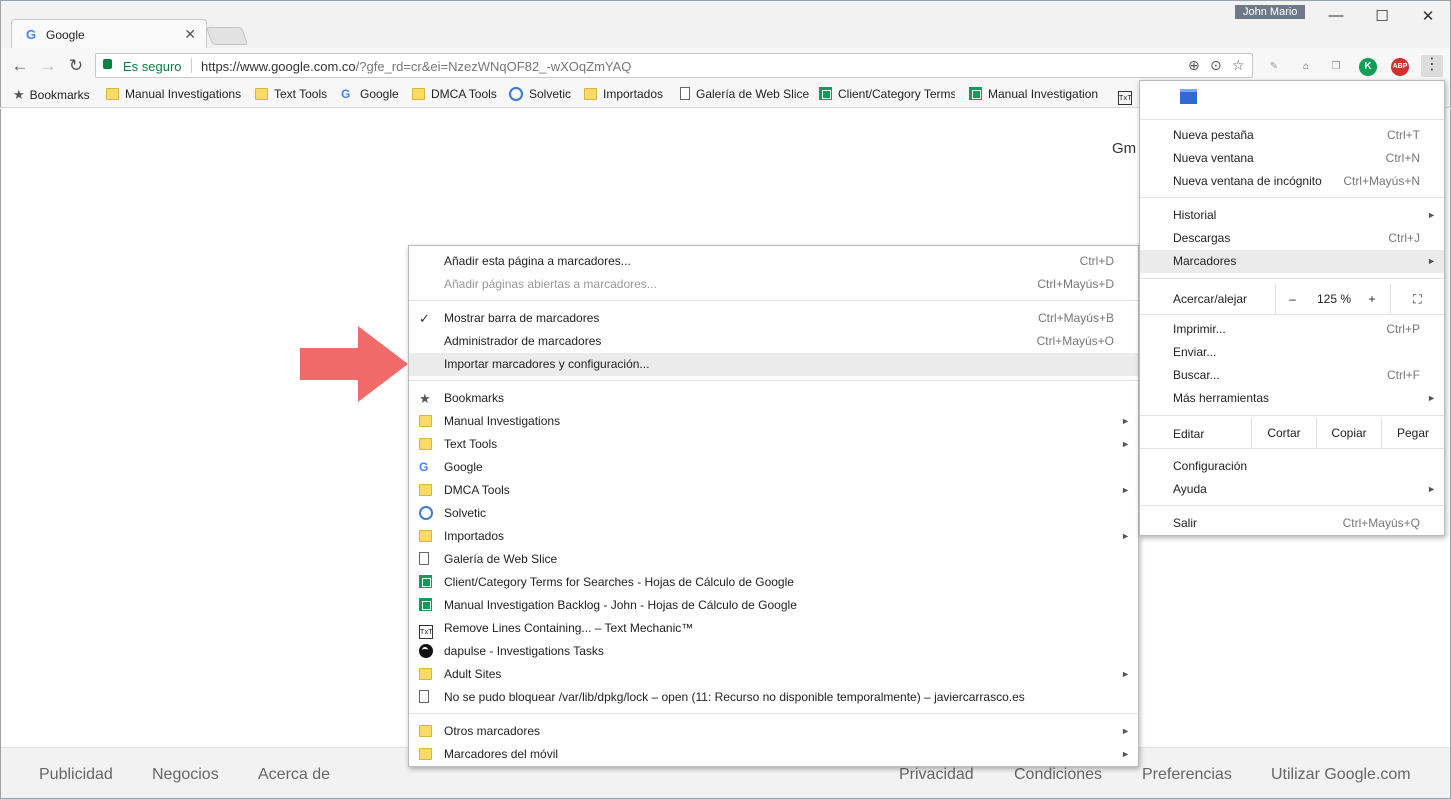 This screenshot has height=799, width=1451. I want to click on bookmark-folder: Manual Investigations ►, so click(773, 421).